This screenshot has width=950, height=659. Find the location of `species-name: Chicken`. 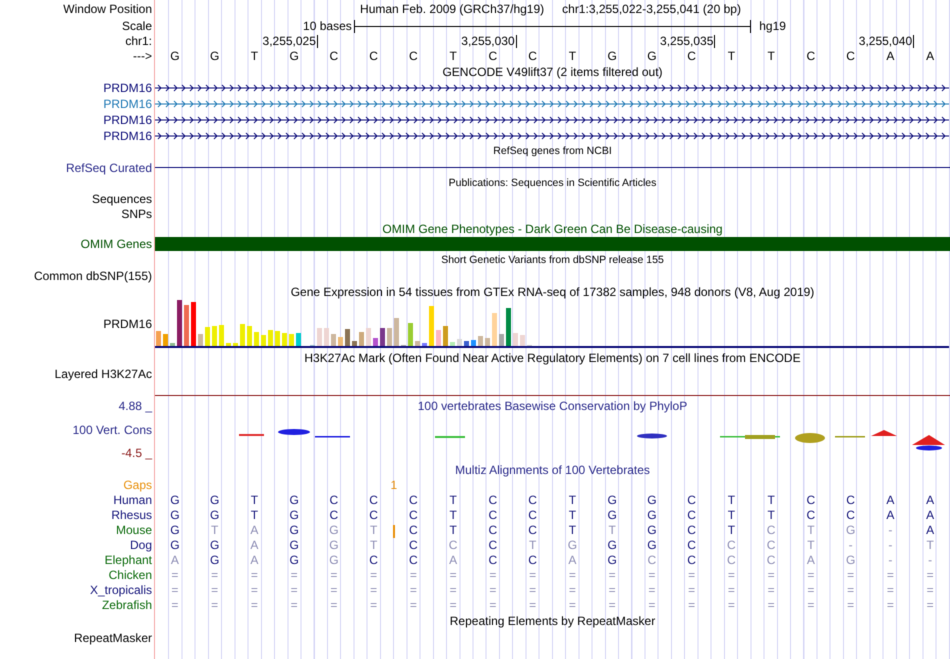

species-name: Chicken is located at coordinates (130, 574).